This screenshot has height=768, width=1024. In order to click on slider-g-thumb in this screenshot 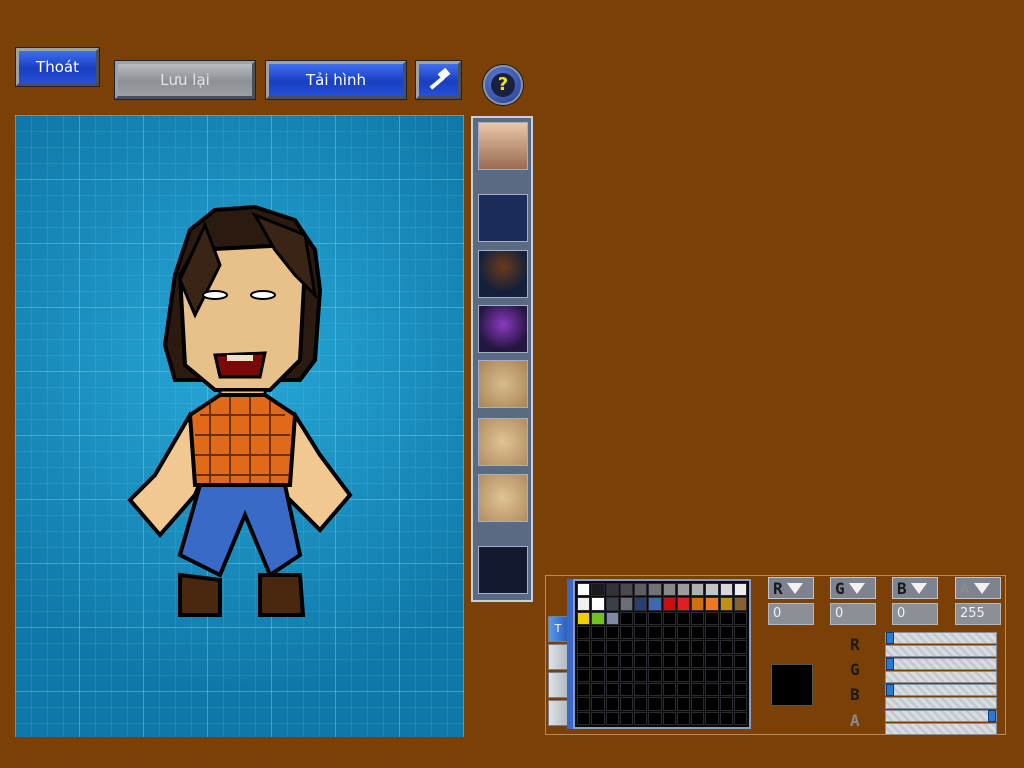, I will do `click(890, 664)`.